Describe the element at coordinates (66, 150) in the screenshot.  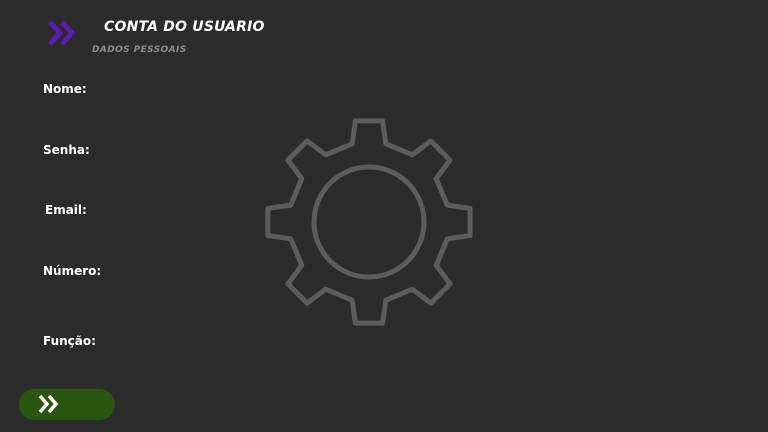
I see `password-label: Senha:` at that location.